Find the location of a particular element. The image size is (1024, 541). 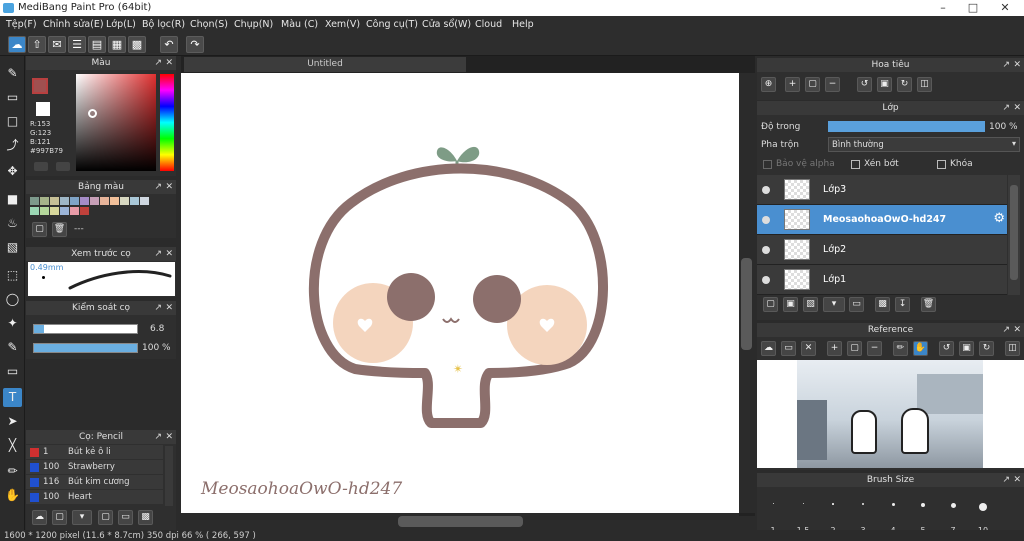

brush-size-option: 1.5 is located at coordinates (803, 515).